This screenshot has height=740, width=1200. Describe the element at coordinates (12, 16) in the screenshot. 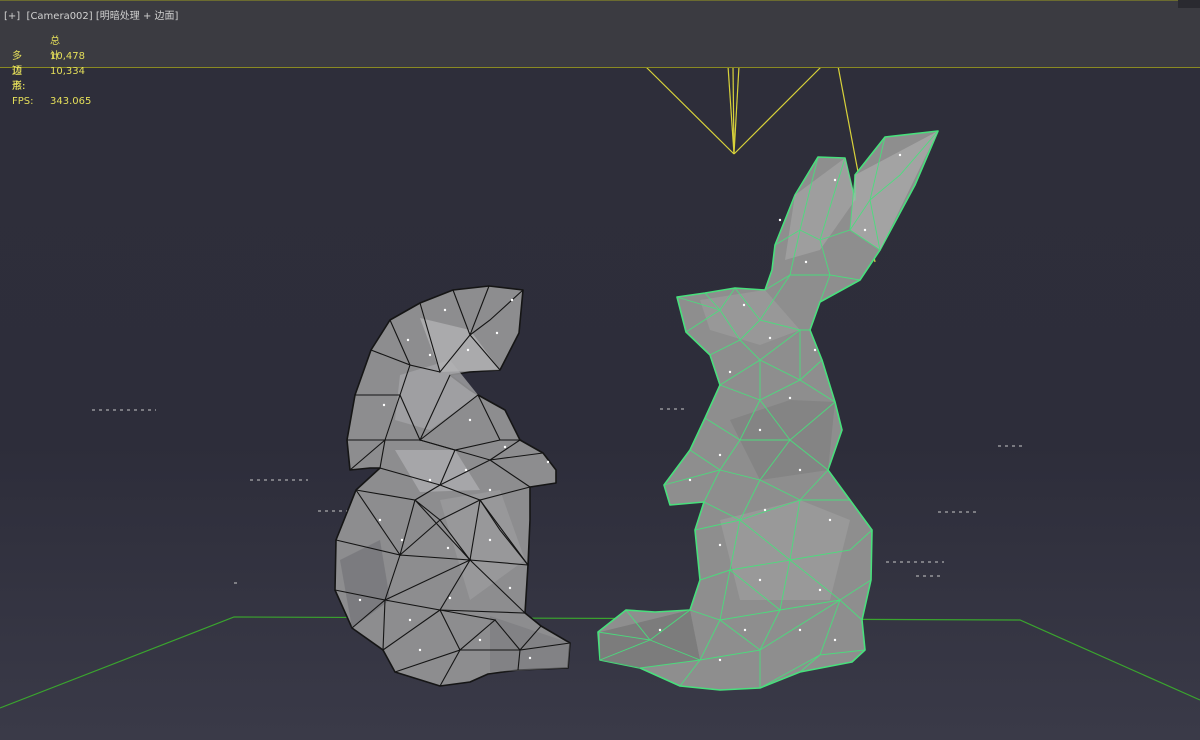

I see `viewport-plus-menu: [+]` at that location.